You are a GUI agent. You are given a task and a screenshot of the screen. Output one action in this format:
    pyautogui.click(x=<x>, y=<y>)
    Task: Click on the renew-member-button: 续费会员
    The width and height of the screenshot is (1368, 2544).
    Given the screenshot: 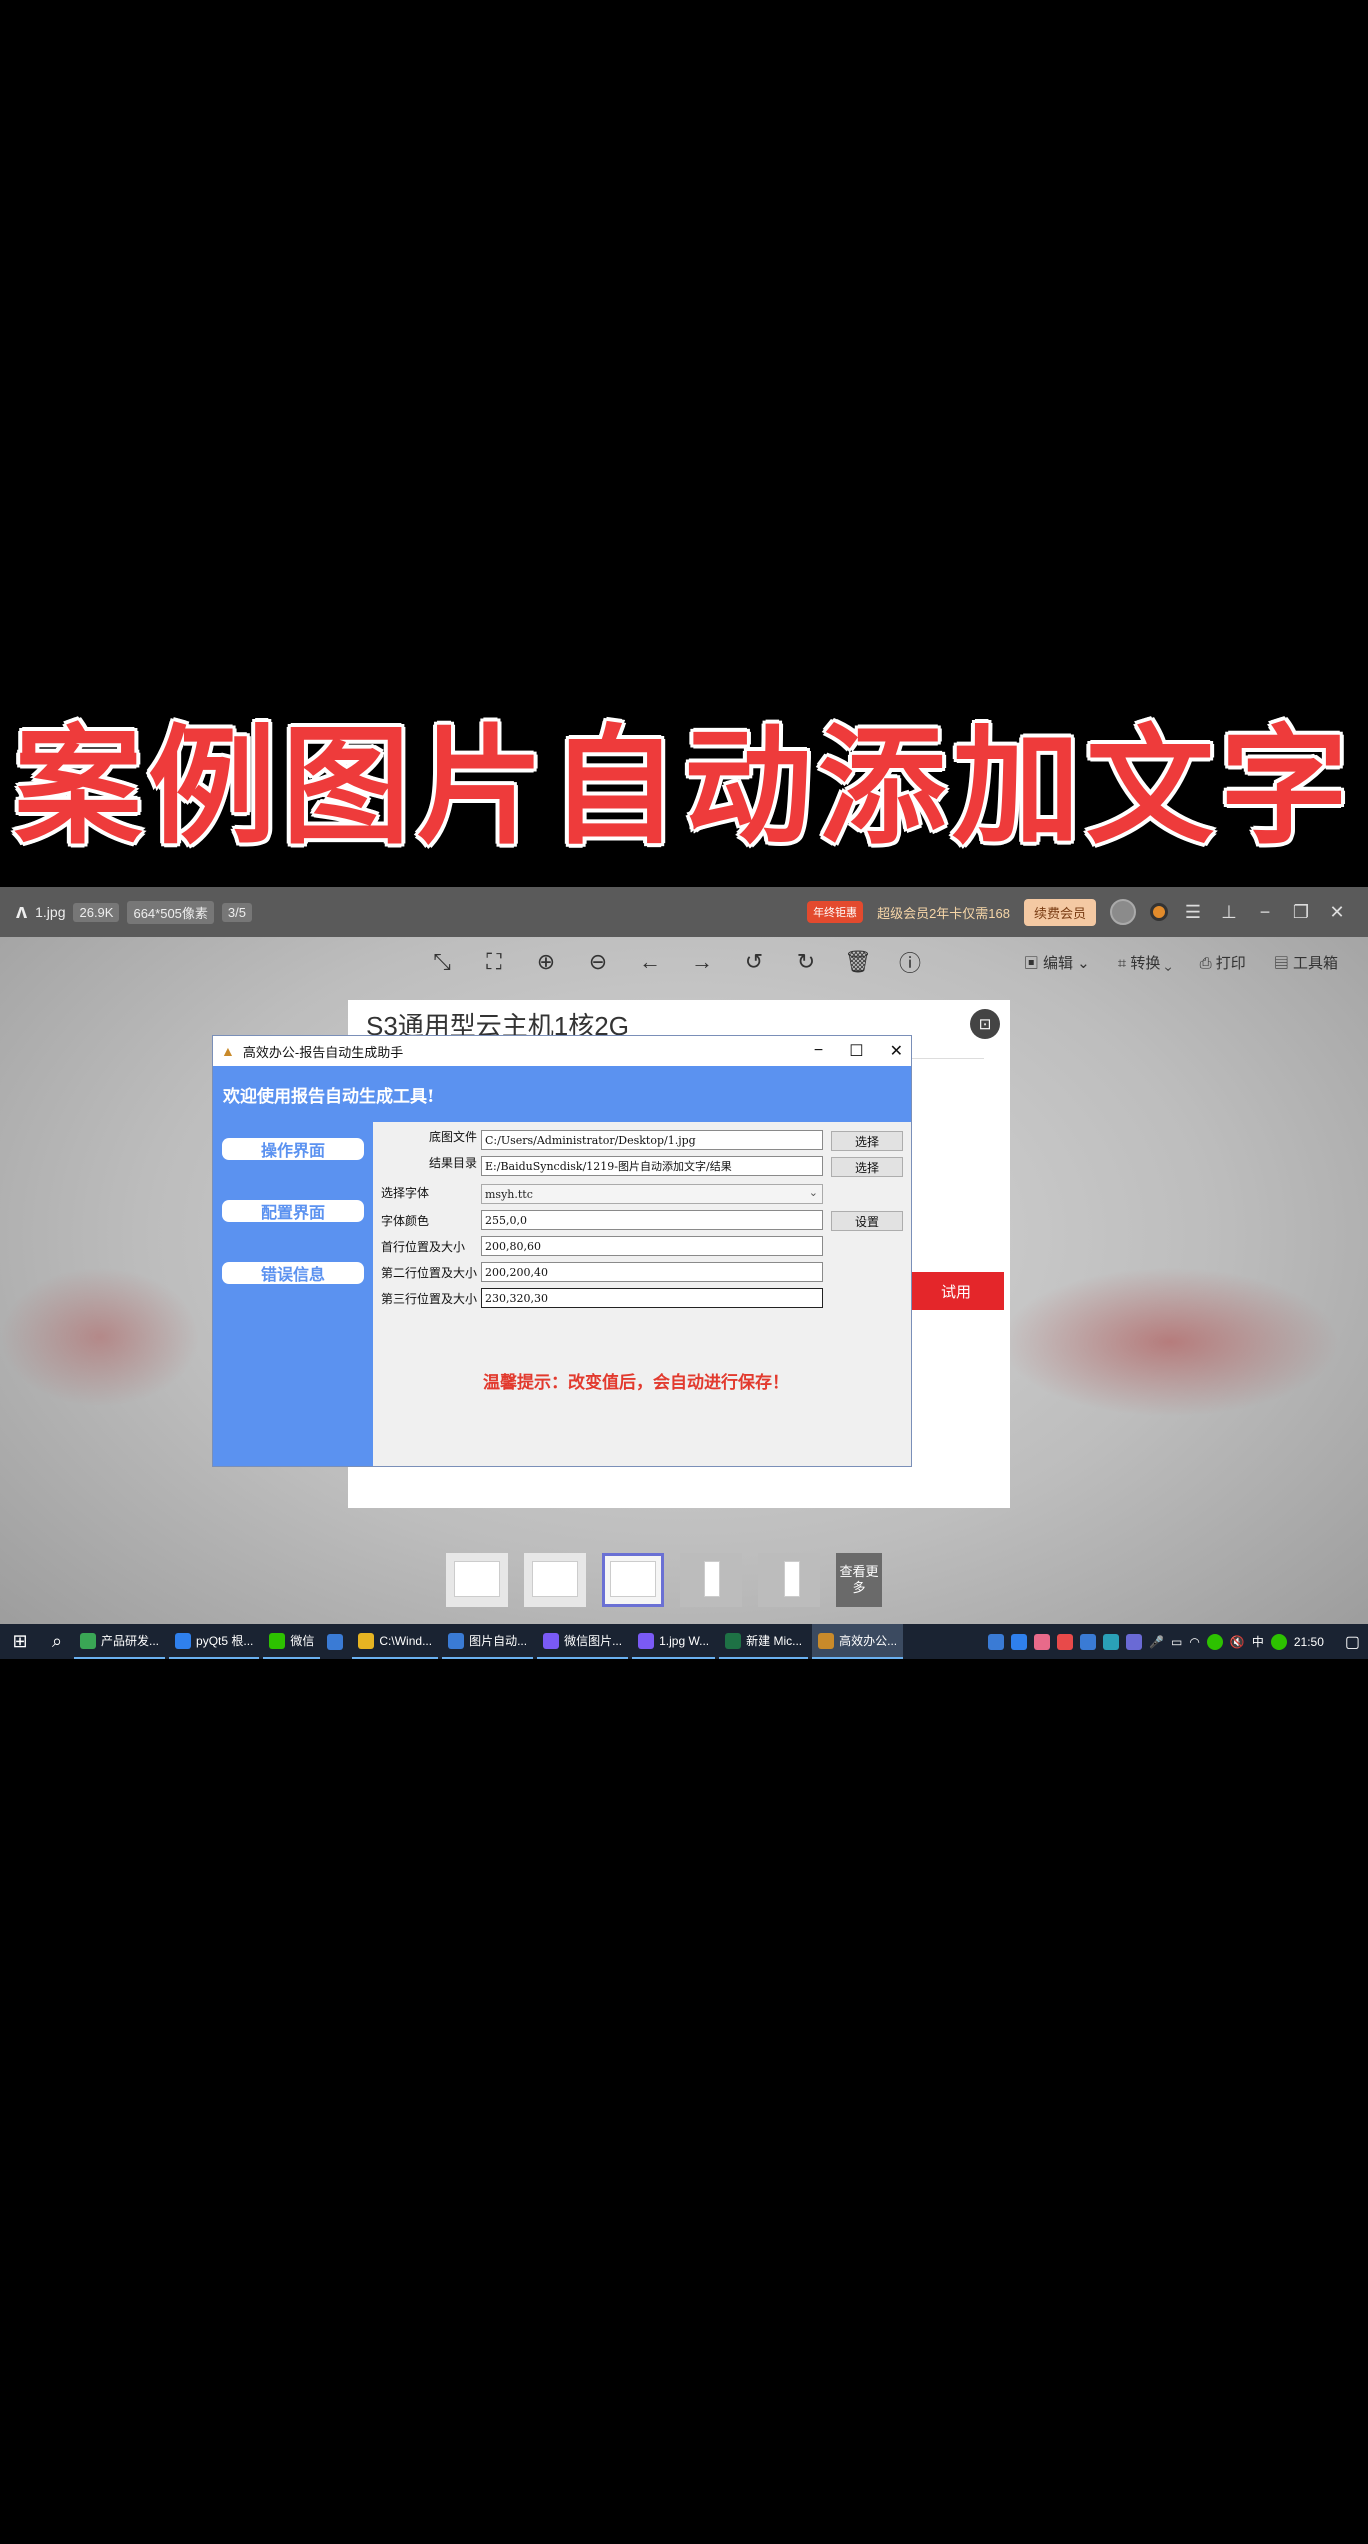 What is the action you would take?
    pyautogui.click(x=1059, y=912)
    